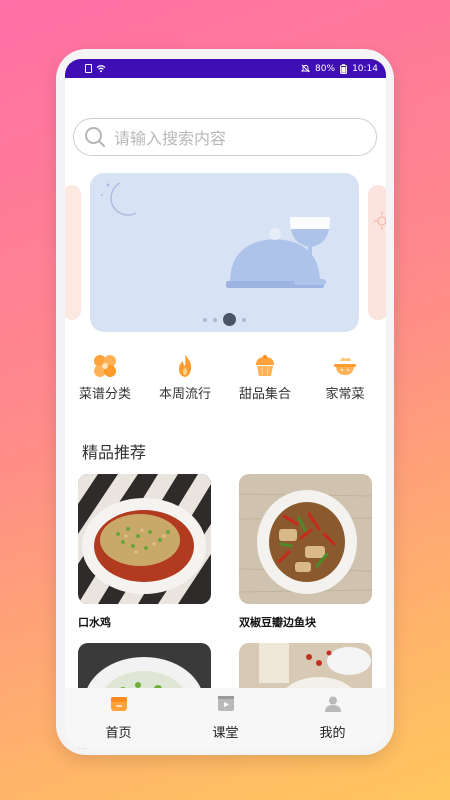 The height and width of the screenshot is (800, 450). Describe the element at coordinates (118, 704) in the screenshot. I see `home-icon` at that location.